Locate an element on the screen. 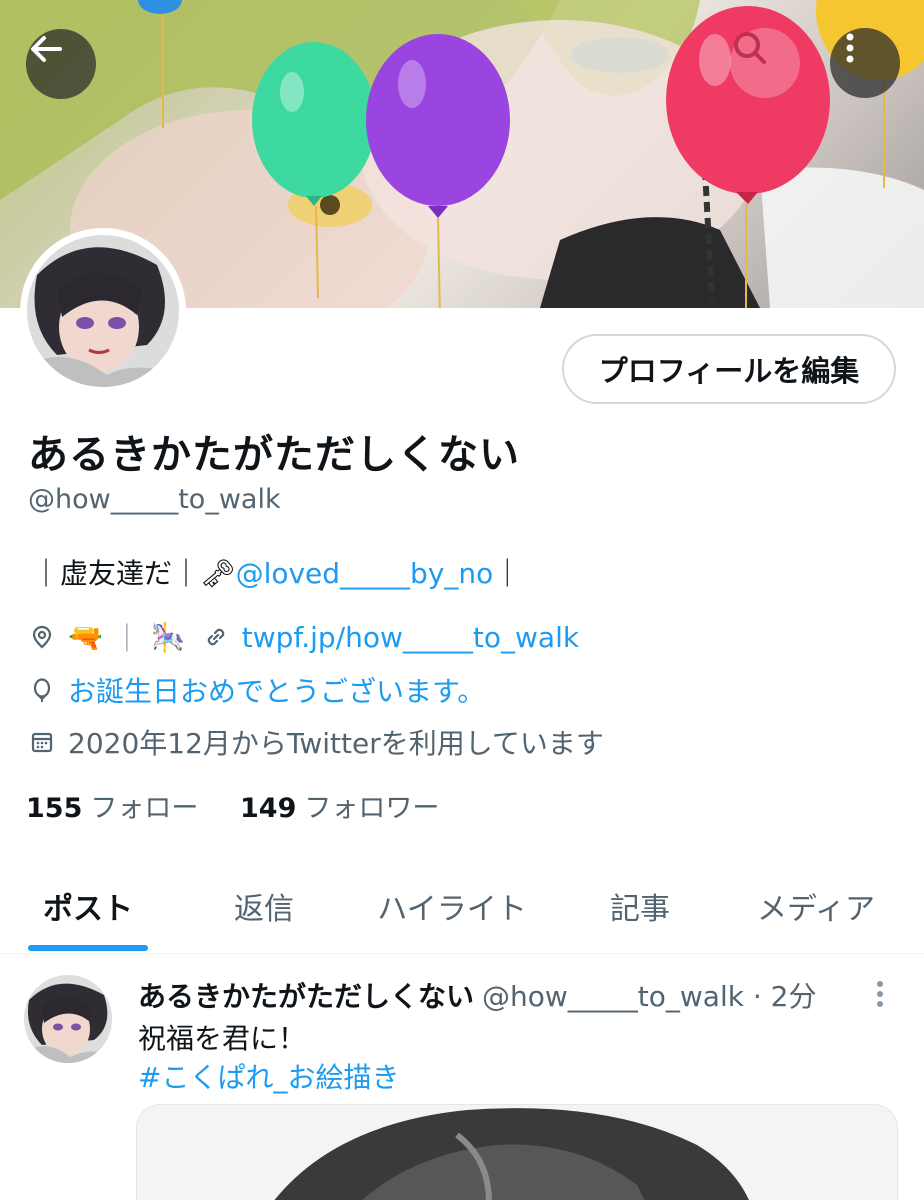  display-name: あるきかたがただしくない is located at coordinates (274, 455).